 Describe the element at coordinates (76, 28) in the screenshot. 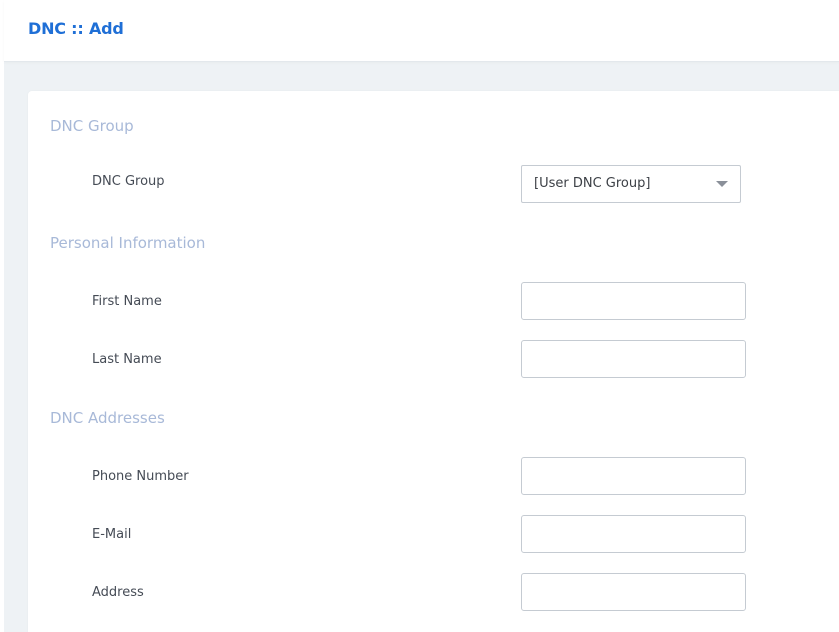

I see `page-title: DNC :: Add` at that location.